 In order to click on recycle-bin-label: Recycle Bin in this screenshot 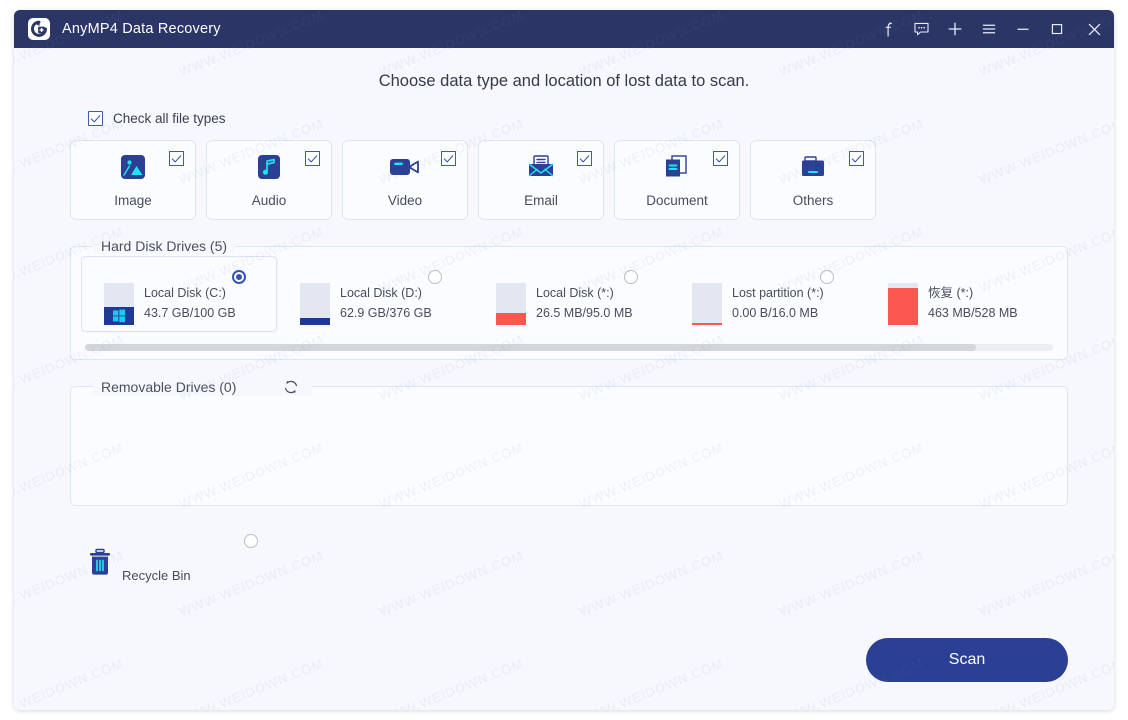, I will do `click(156, 575)`.